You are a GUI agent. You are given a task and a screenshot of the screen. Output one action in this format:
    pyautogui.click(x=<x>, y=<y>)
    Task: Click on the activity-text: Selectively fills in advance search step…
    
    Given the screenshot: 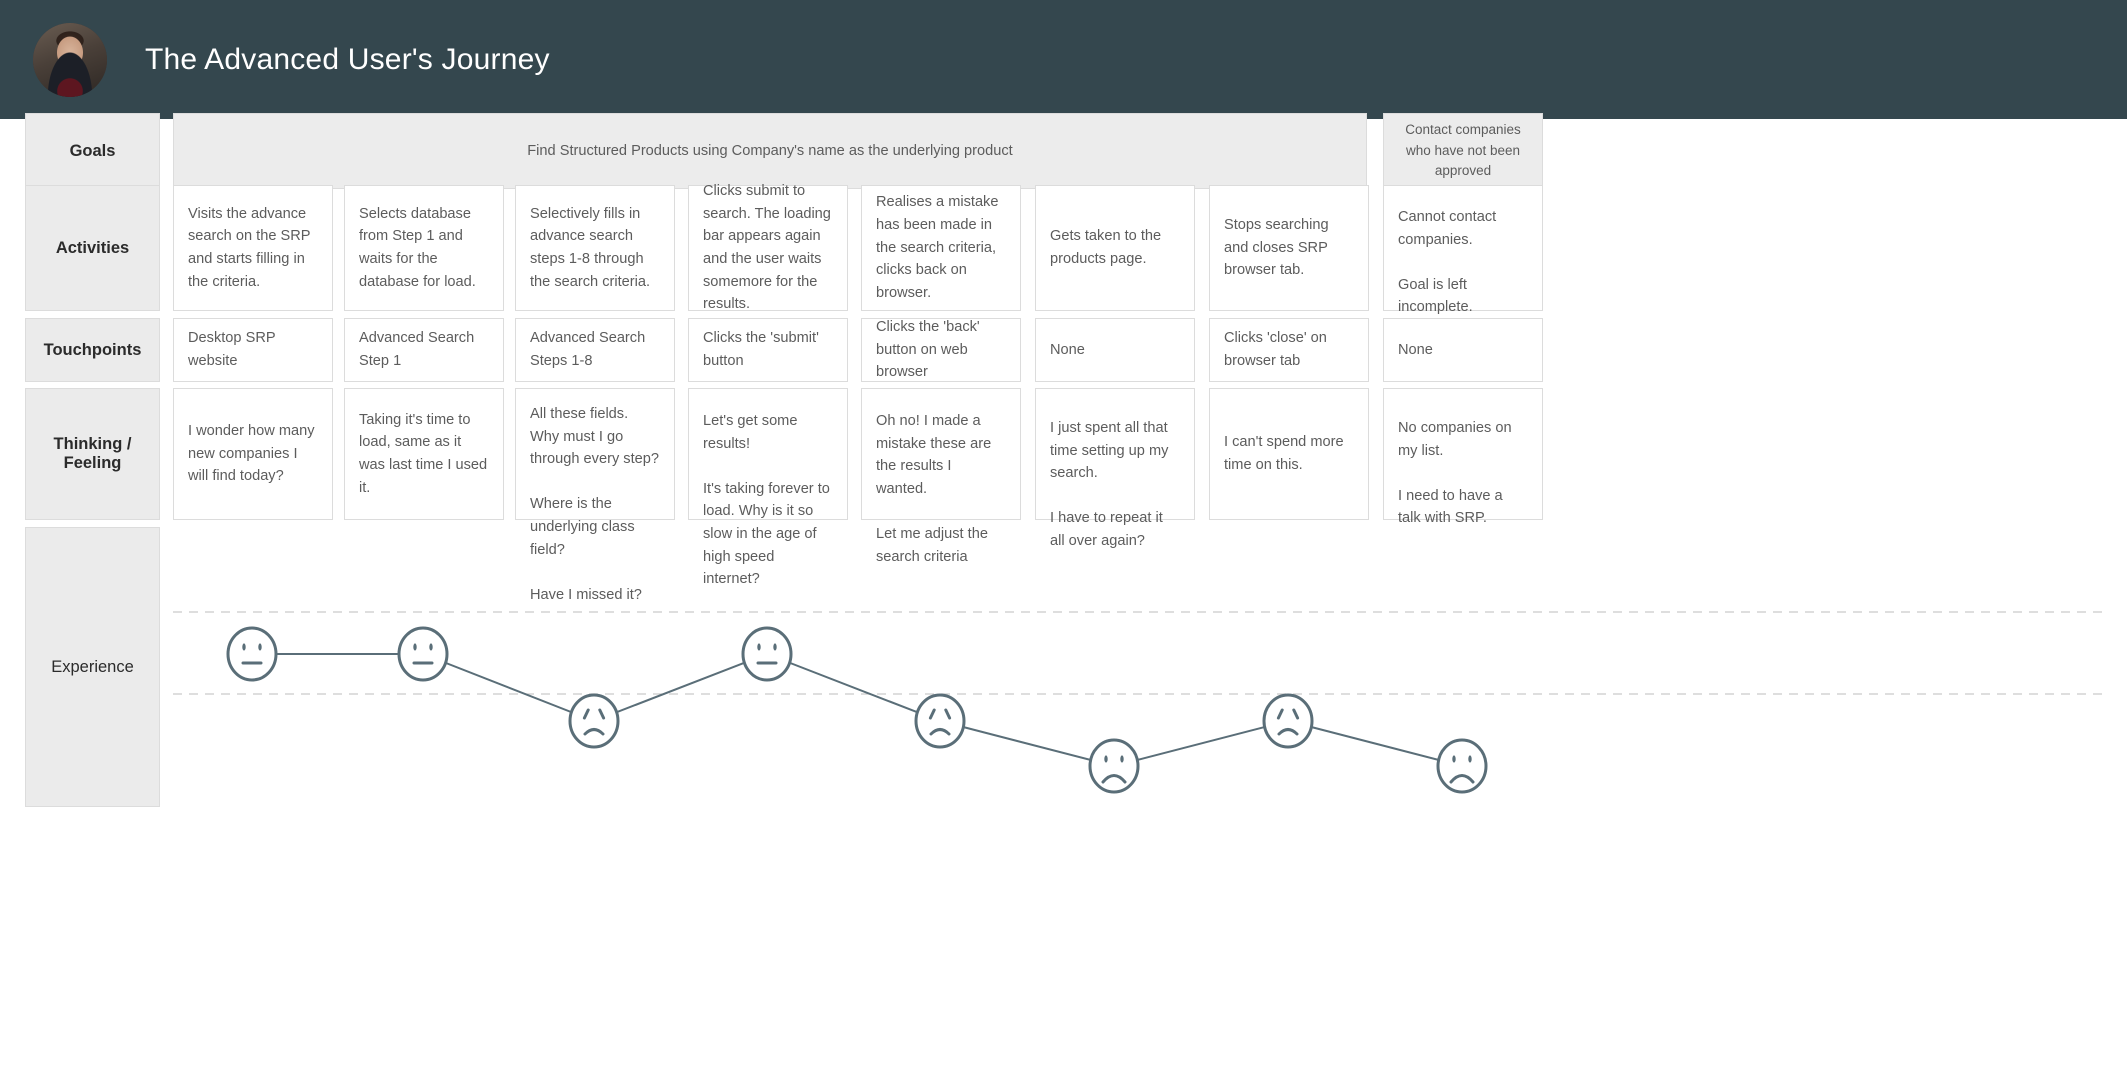 What is the action you would take?
    pyautogui.click(x=590, y=247)
    